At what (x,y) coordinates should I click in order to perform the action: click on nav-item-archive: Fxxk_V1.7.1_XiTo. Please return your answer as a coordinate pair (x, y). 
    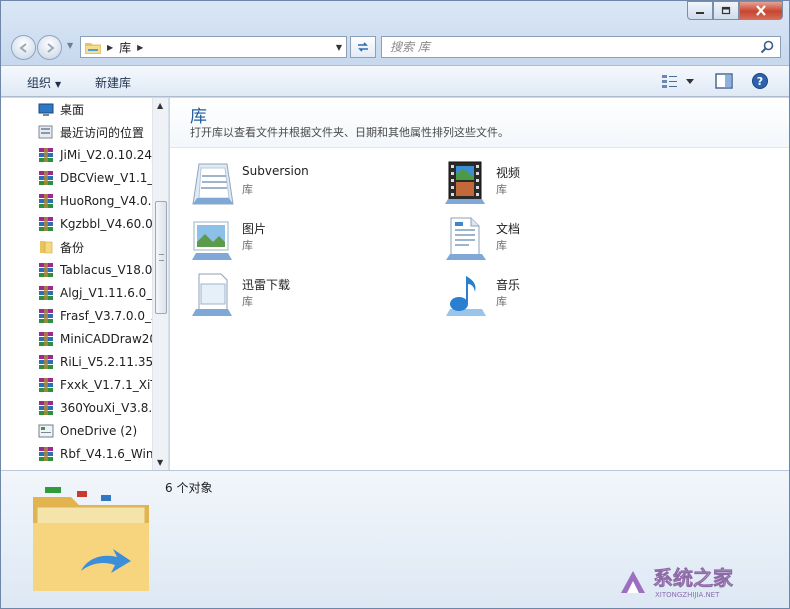
    Looking at the image, I should click on (98, 385).